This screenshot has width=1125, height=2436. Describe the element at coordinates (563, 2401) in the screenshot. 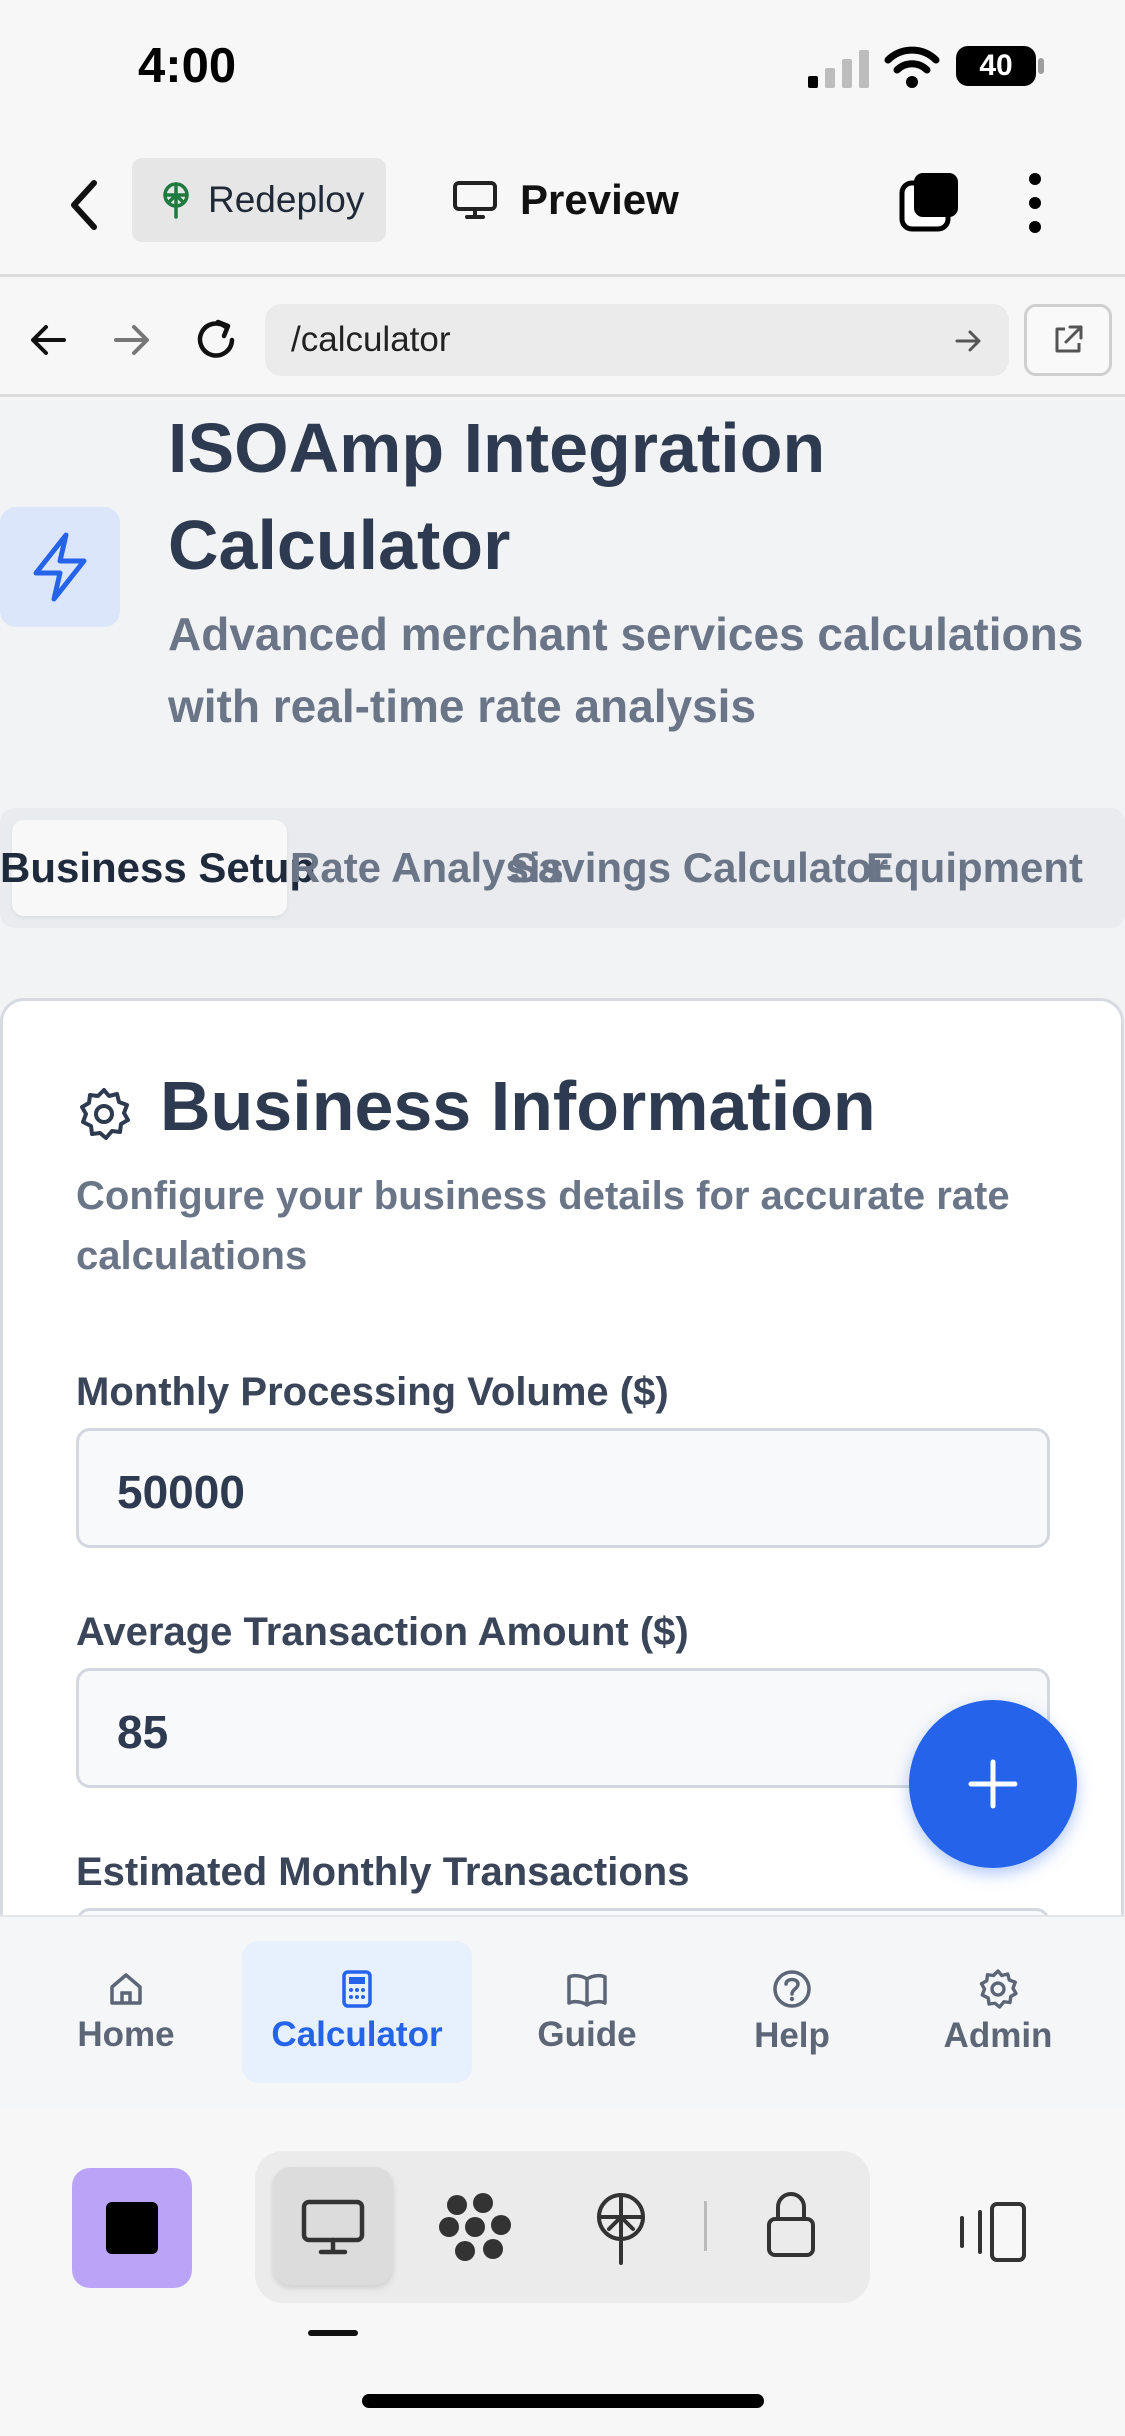

I see `home-indicator` at that location.